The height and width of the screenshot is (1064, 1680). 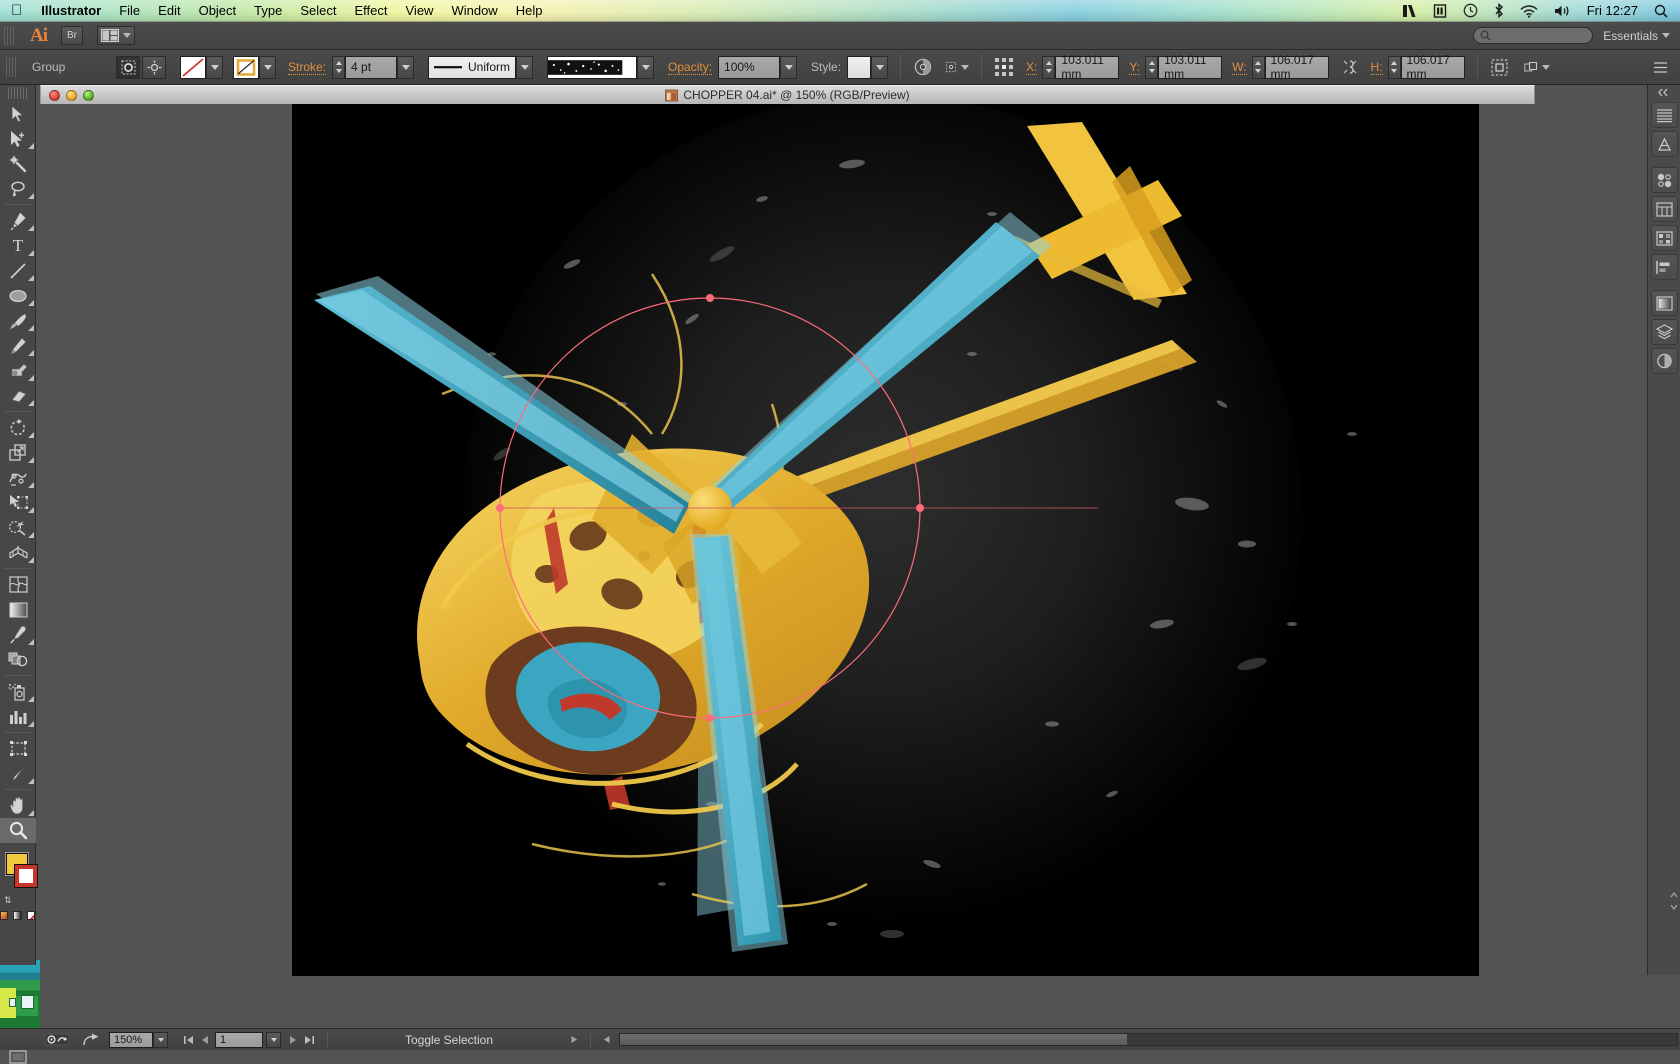 I want to click on stroke-dropdown, so click(x=267, y=67).